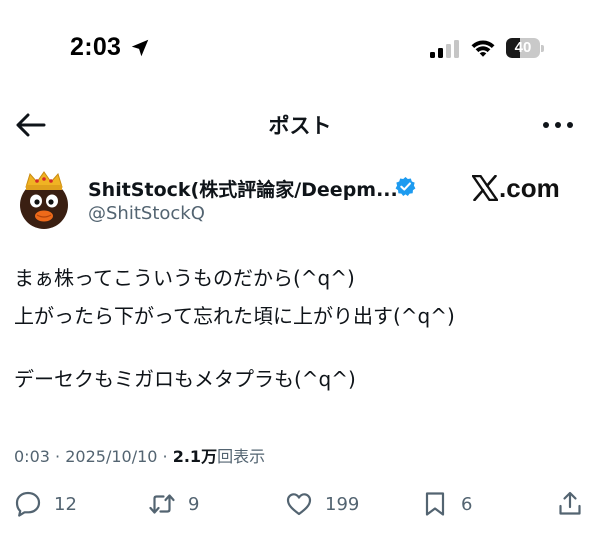  Describe the element at coordinates (185, 379) in the screenshot. I see `post-line-3: デーセクもミガロもメタプラも(^q^)` at that location.